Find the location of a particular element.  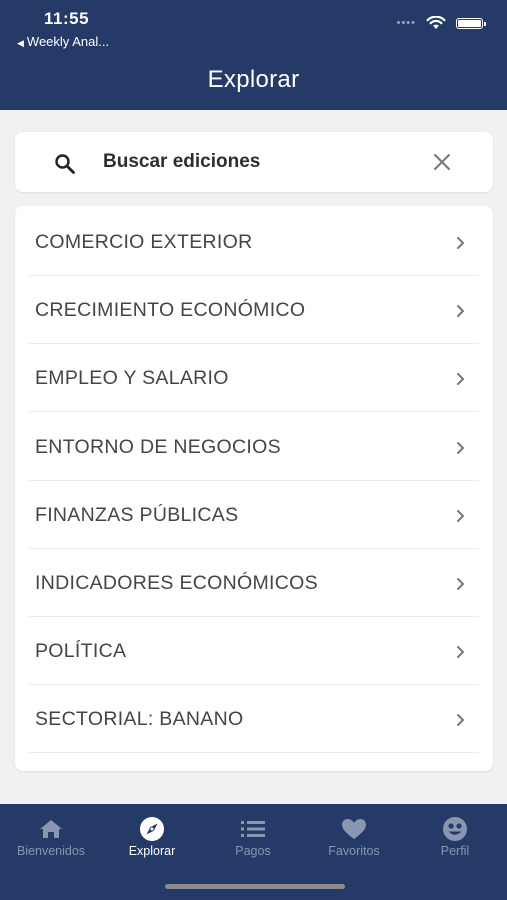

category-item-finanzas-publicas: FINANZAS PÚBLICAS is located at coordinates (254, 515).